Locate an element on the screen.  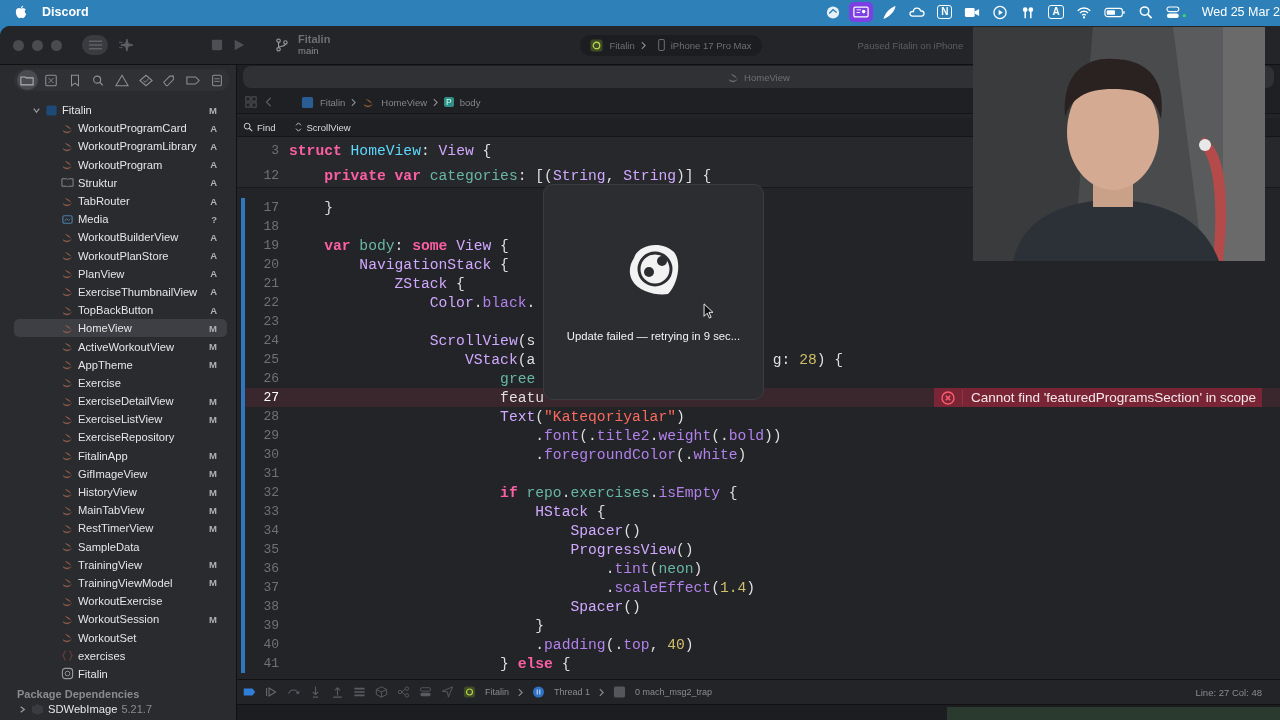
file-row: WorkoutSession M is located at coordinates (120, 619).